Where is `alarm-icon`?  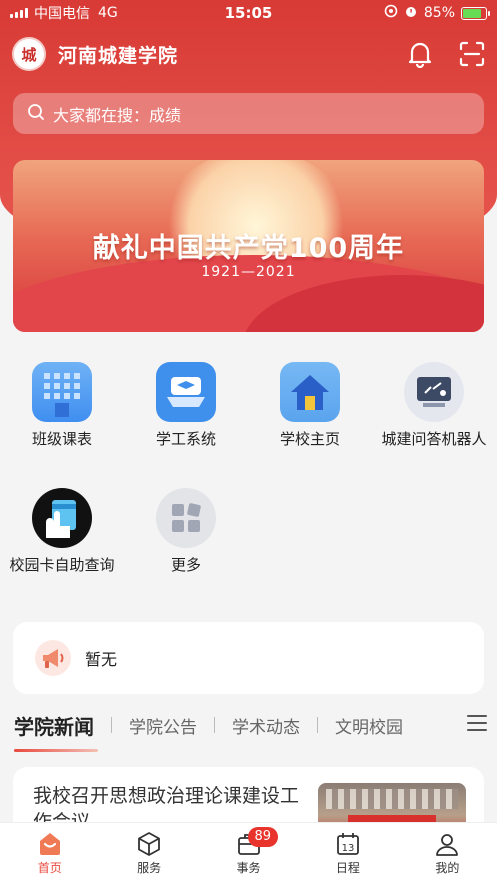
alarm-icon is located at coordinates (411, 13).